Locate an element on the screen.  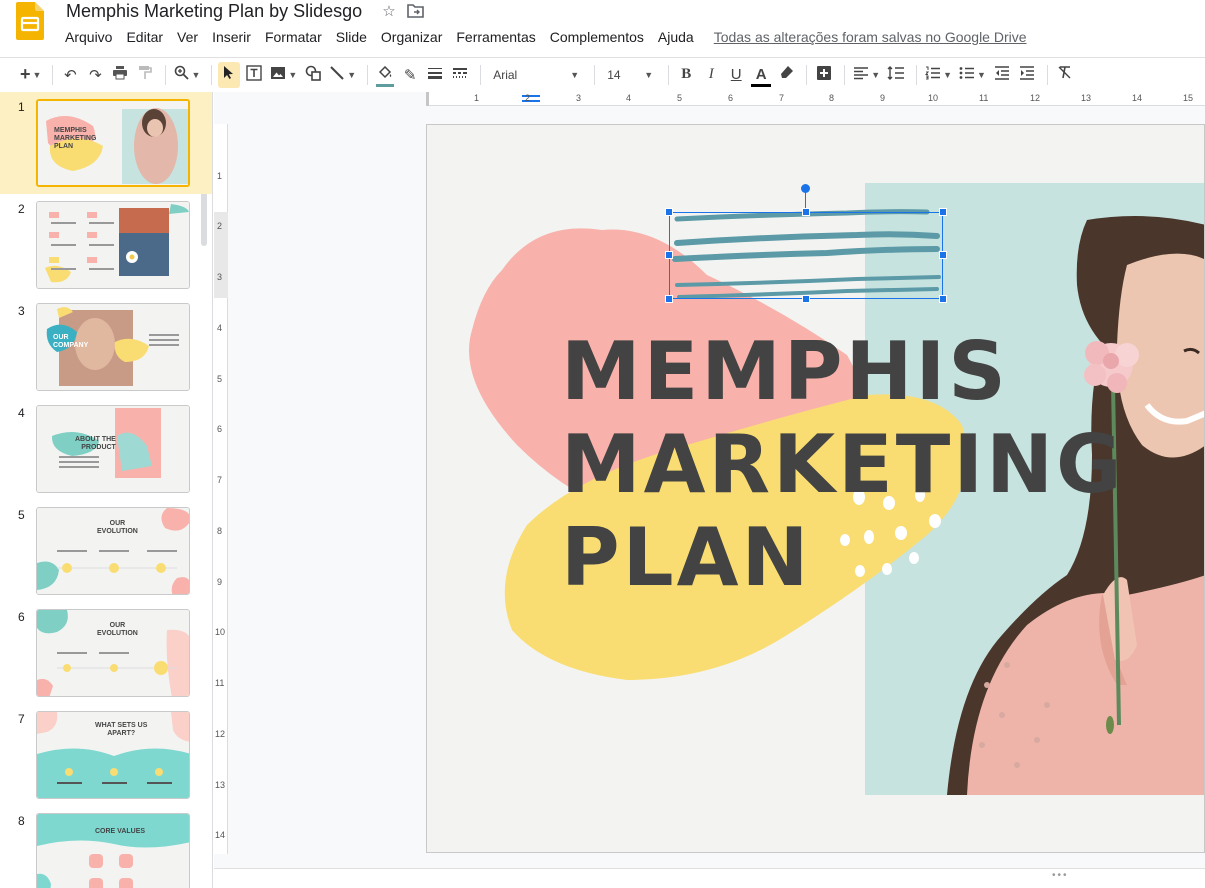
thumb-2-art is located at coordinates (113, 245).